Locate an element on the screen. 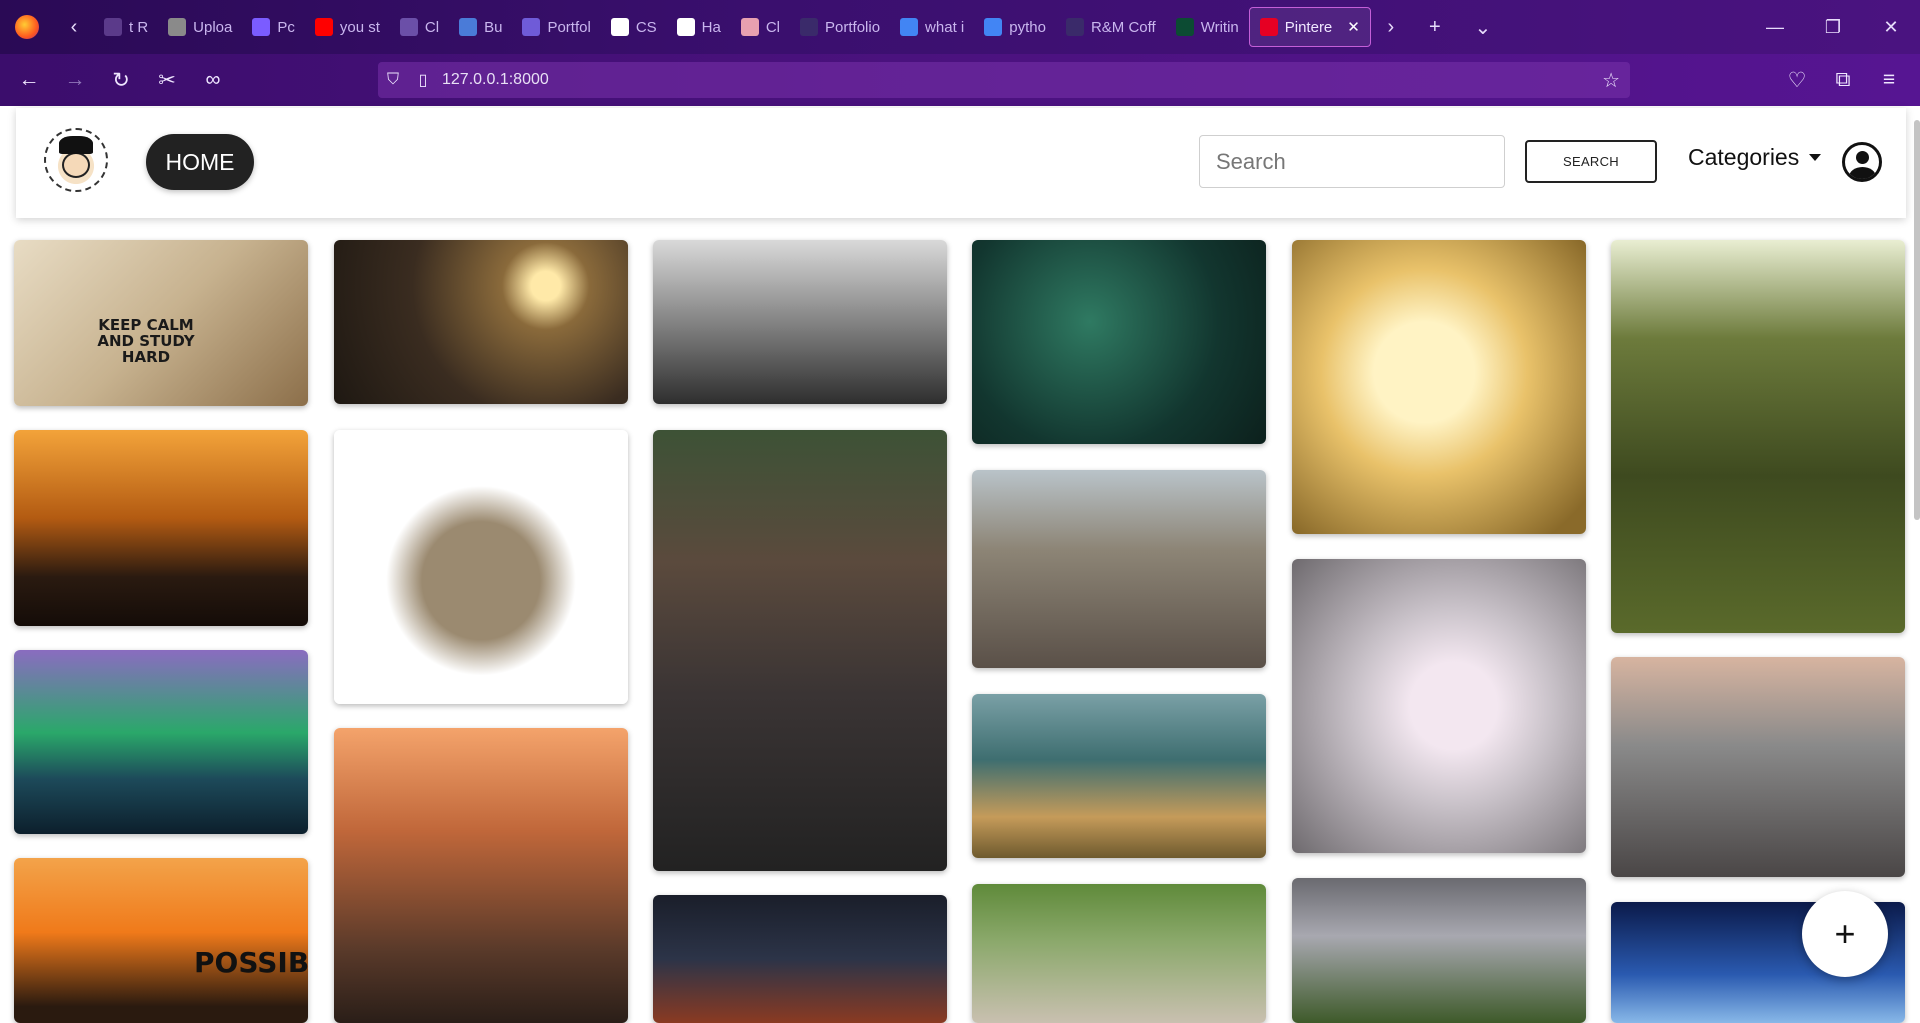 The width and height of the screenshot is (1920, 1023). site-header: HOME SEARCH Categories is located at coordinates (961, 163).